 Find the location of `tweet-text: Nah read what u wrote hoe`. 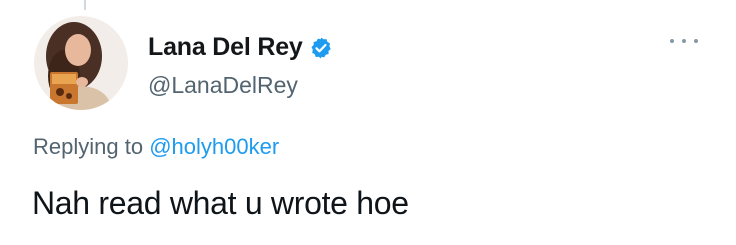

tweet-text: Nah read what u wrote hoe is located at coordinates (220, 203).